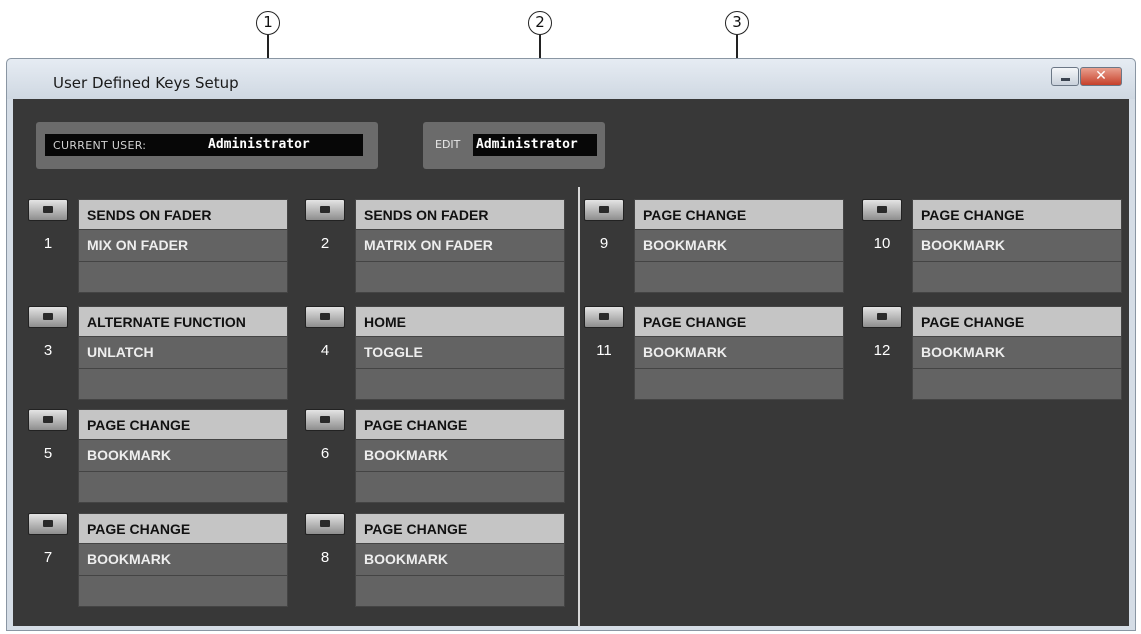 This screenshot has height=634, width=1141. I want to click on key-function-field: ALTERNATE FUNCTION, so click(183, 321).